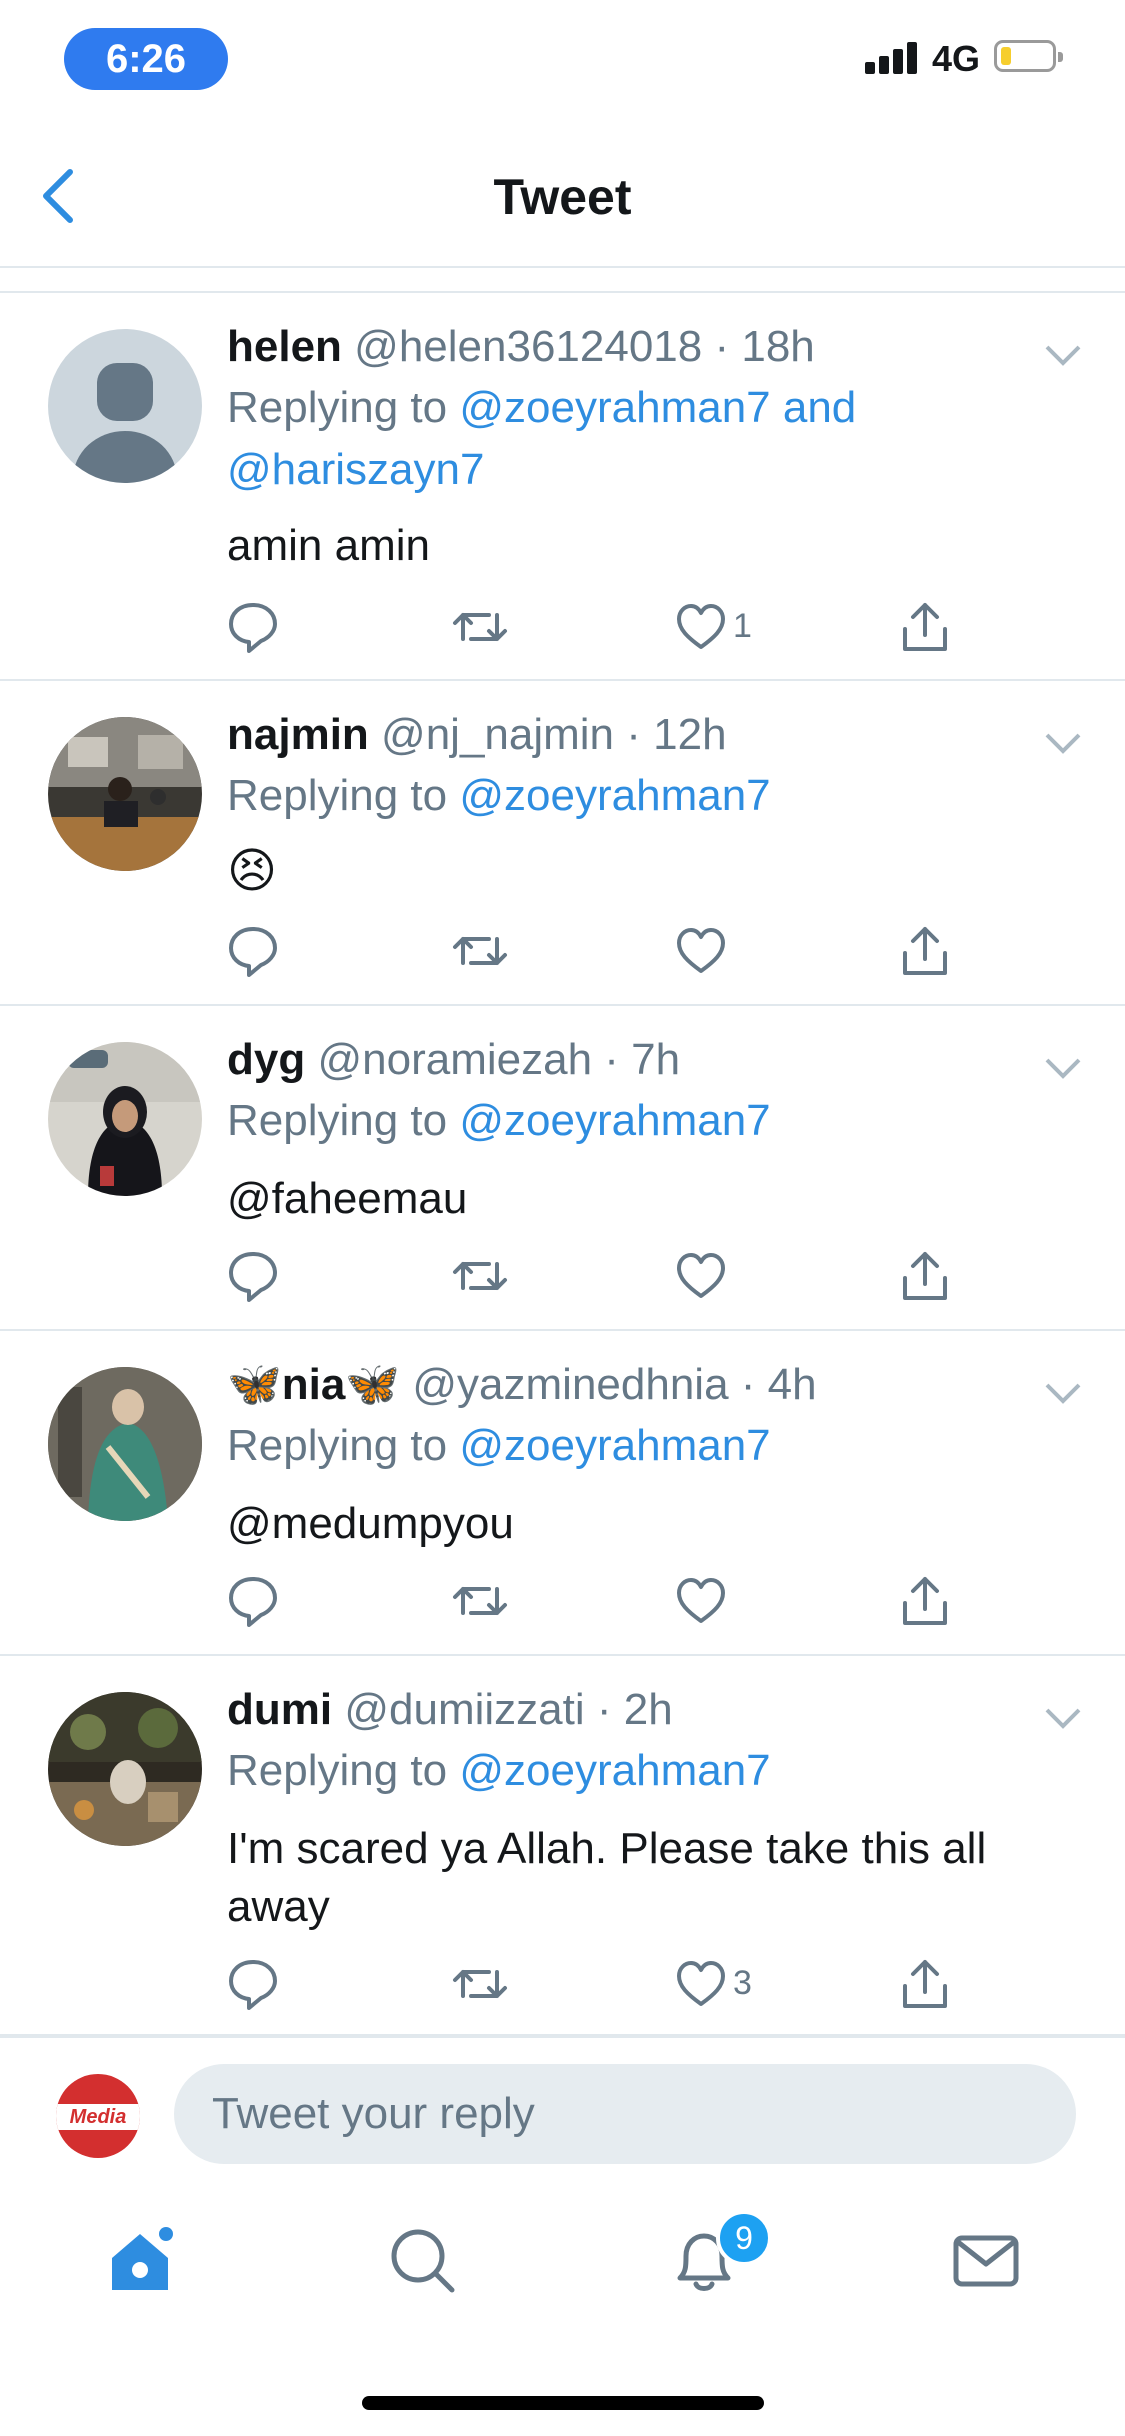  Describe the element at coordinates (986, 2260) in the screenshot. I see `tab-messages` at that location.